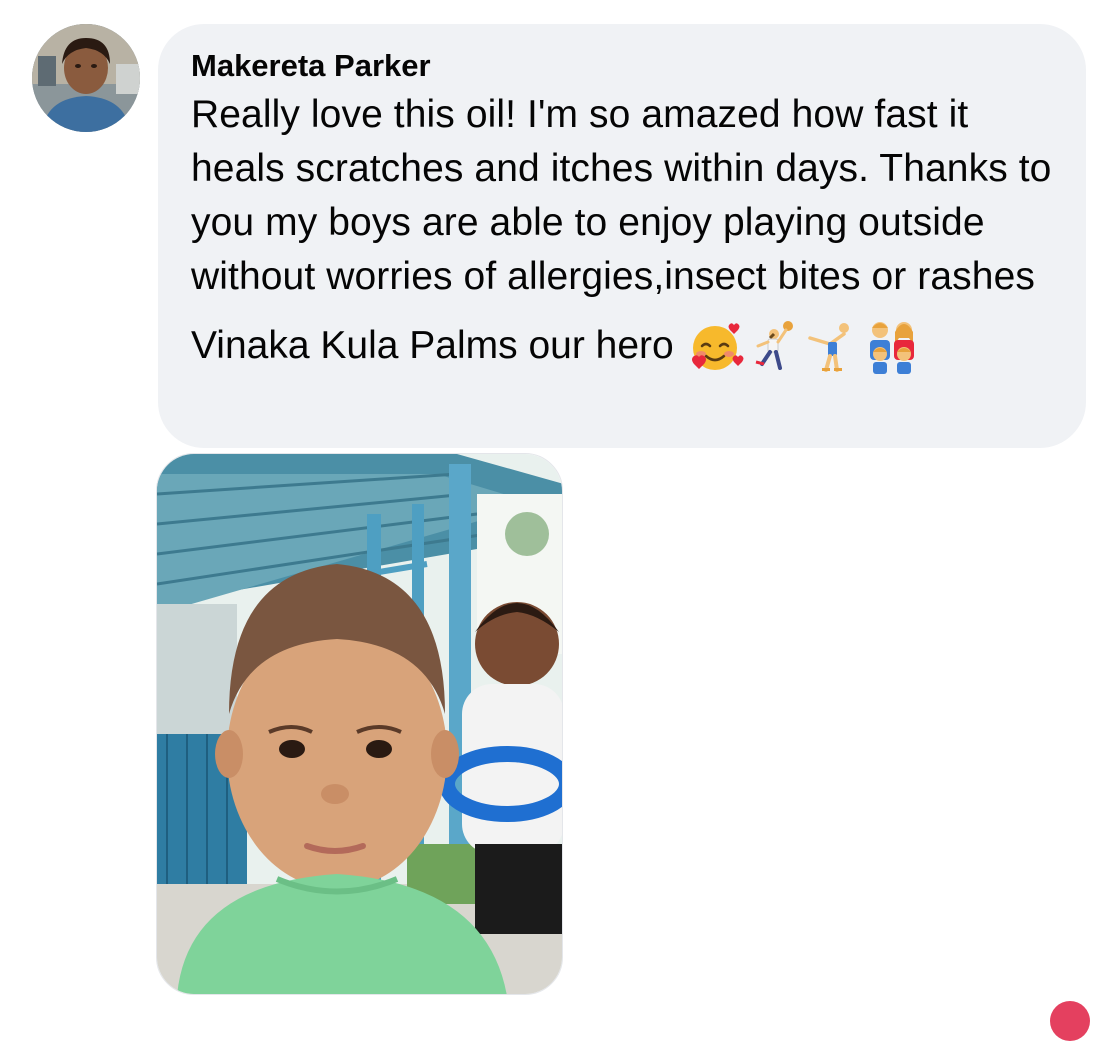 The height and width of the screenshot is (1041, 1119). Describe the element at coordinates (432, 345) in the screenshot. I see `comment-closing-text: Vinaka Kula Palms our hero` at that location.